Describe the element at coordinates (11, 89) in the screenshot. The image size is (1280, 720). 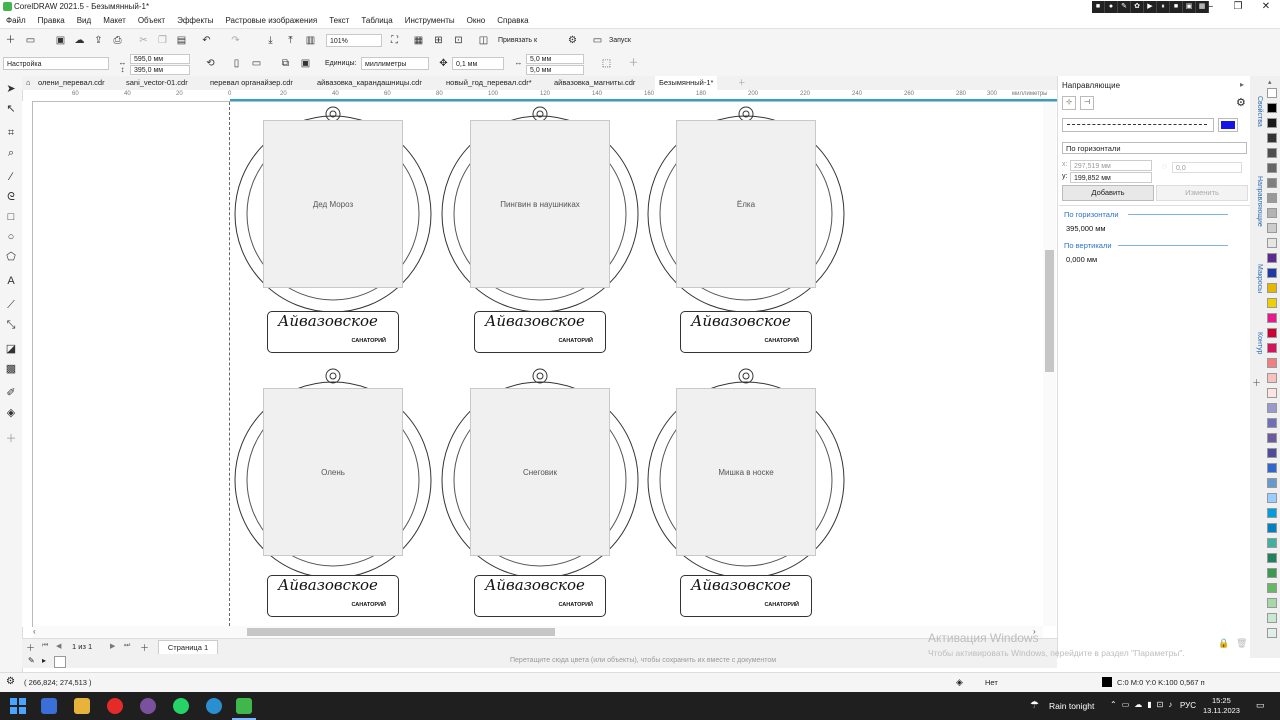
I see `pick-tool-icon: ➤` at that location.